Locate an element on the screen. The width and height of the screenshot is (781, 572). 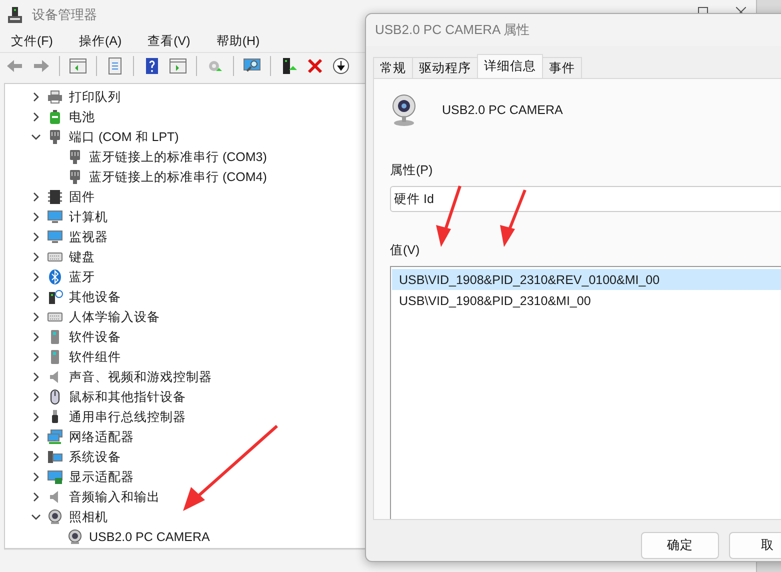
device-name: USB2.0 PC CAMERA is located at coordinates (502, 110).